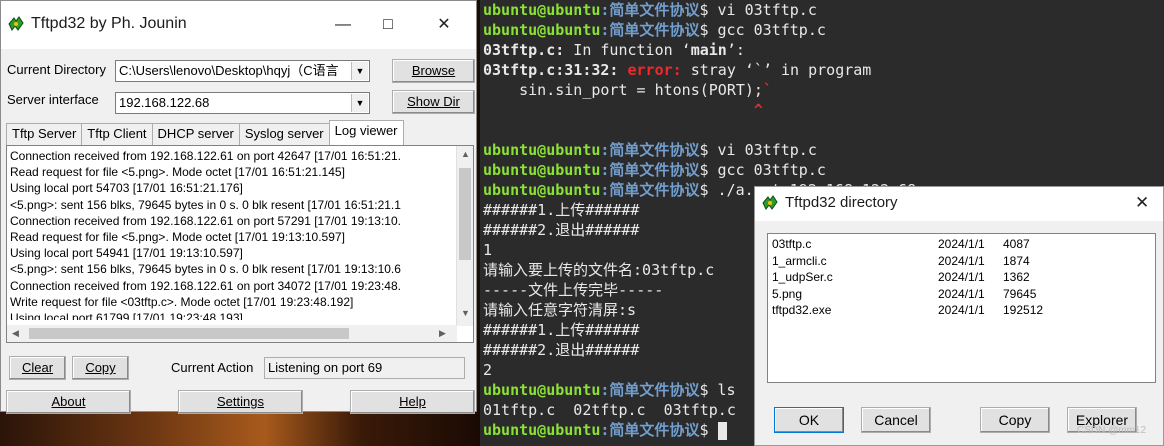 The width and height of the screenshot is (1164, 446). What do you see at coordinates (623, 110) in the screenshot?
I see `error-caret: ^` at bounding box center [623, 110].